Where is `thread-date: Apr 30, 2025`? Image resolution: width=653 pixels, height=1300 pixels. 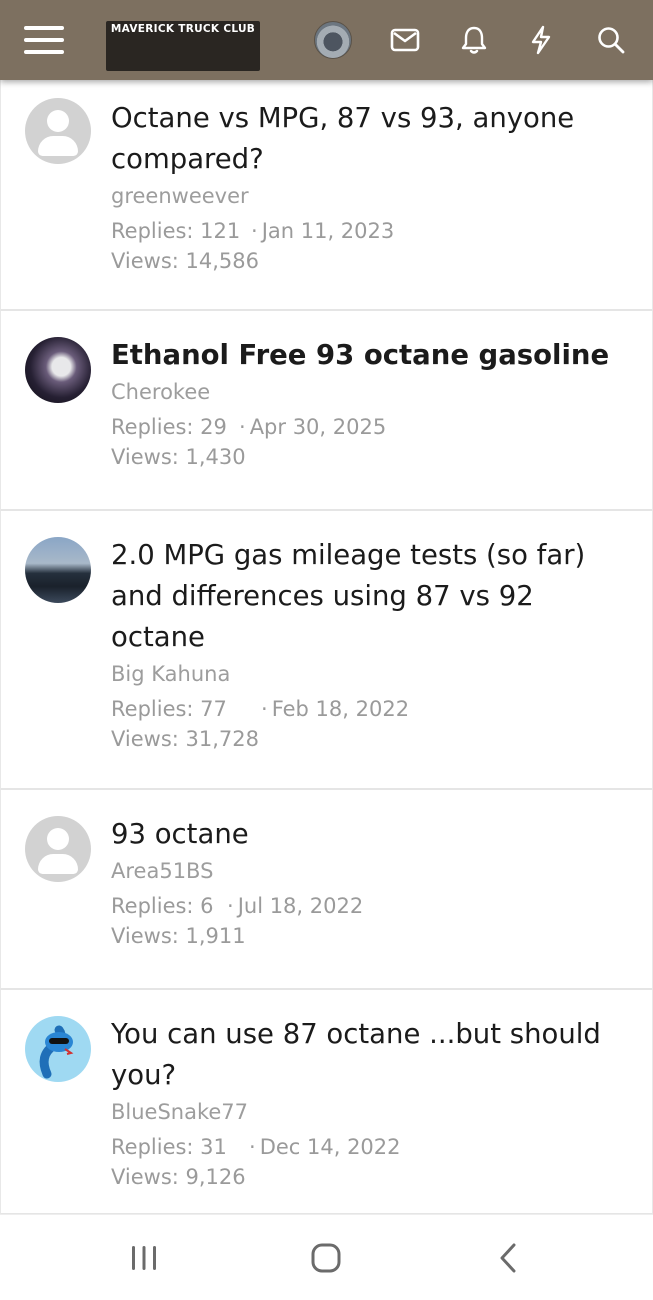 thread-date: Apr 30, 2025 is located at coordinates (318, 427).